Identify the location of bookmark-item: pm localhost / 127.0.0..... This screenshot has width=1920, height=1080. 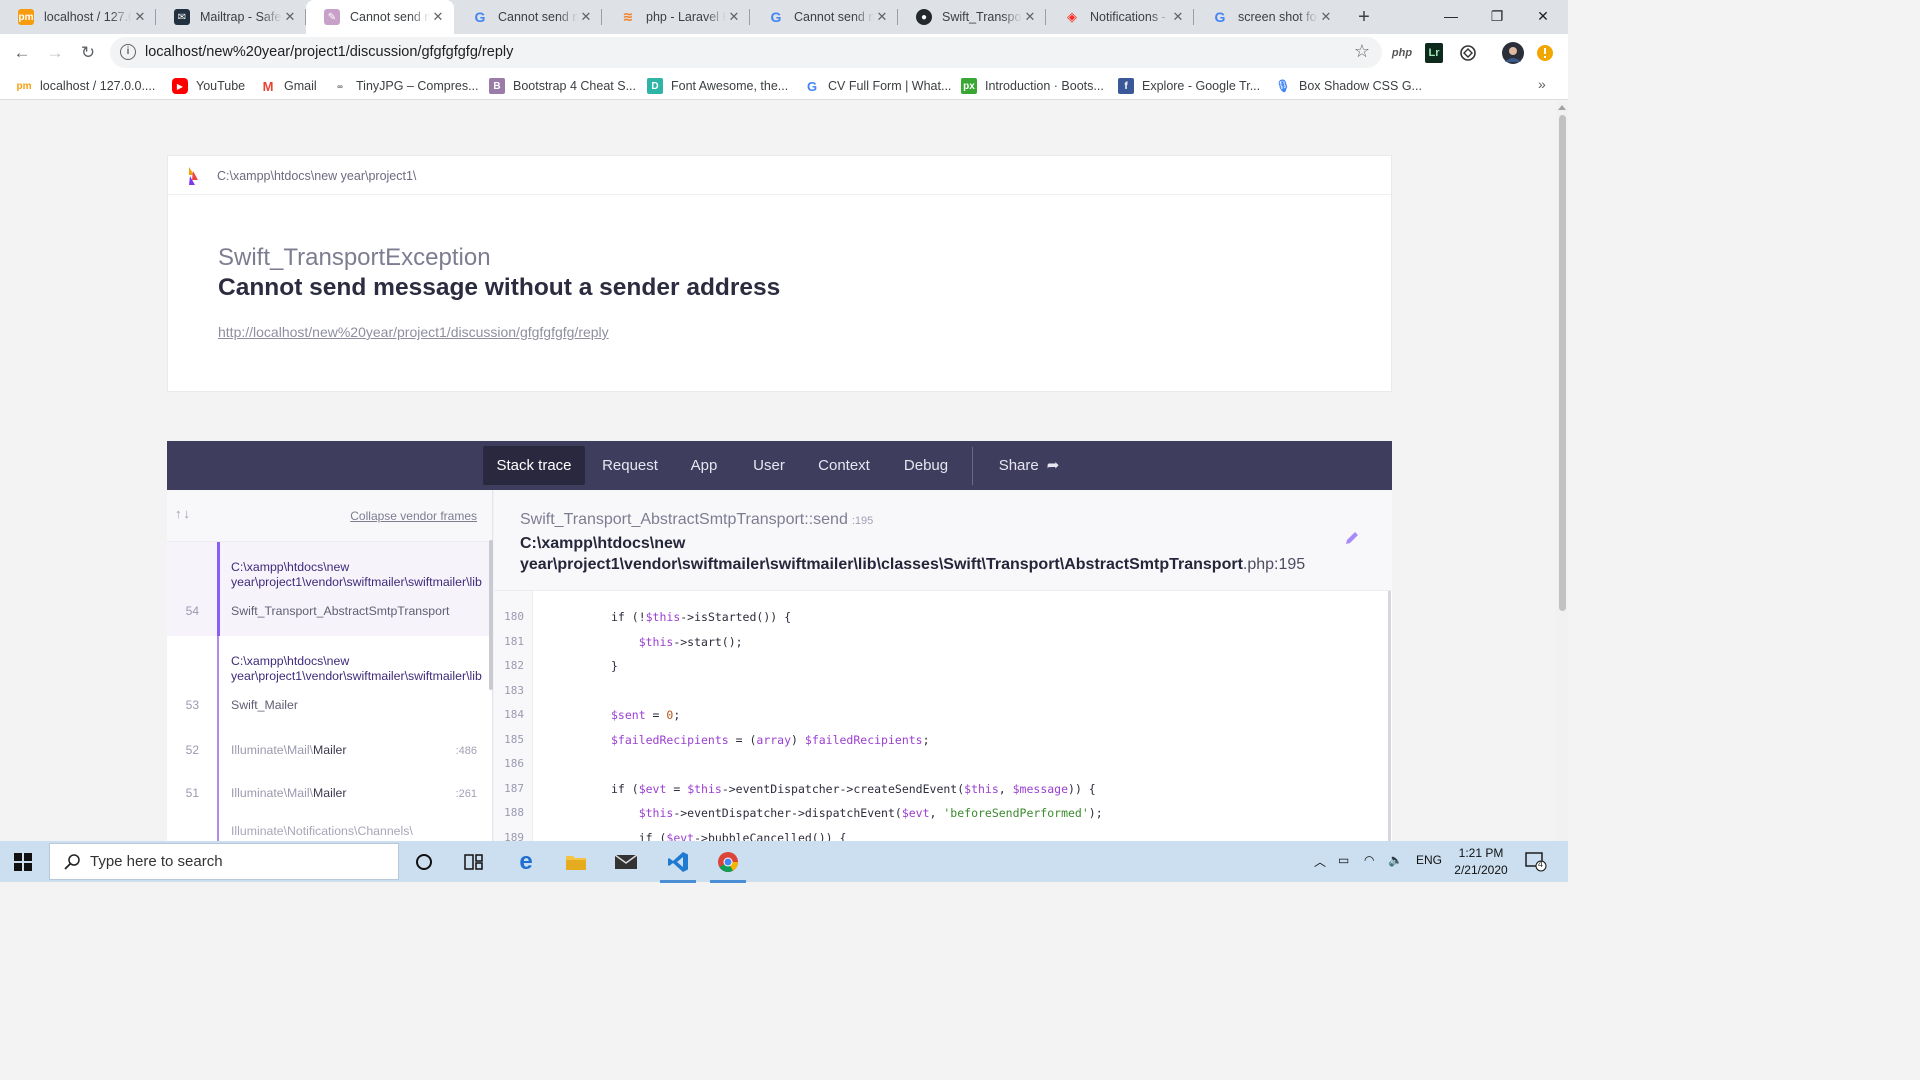
(86, 86).